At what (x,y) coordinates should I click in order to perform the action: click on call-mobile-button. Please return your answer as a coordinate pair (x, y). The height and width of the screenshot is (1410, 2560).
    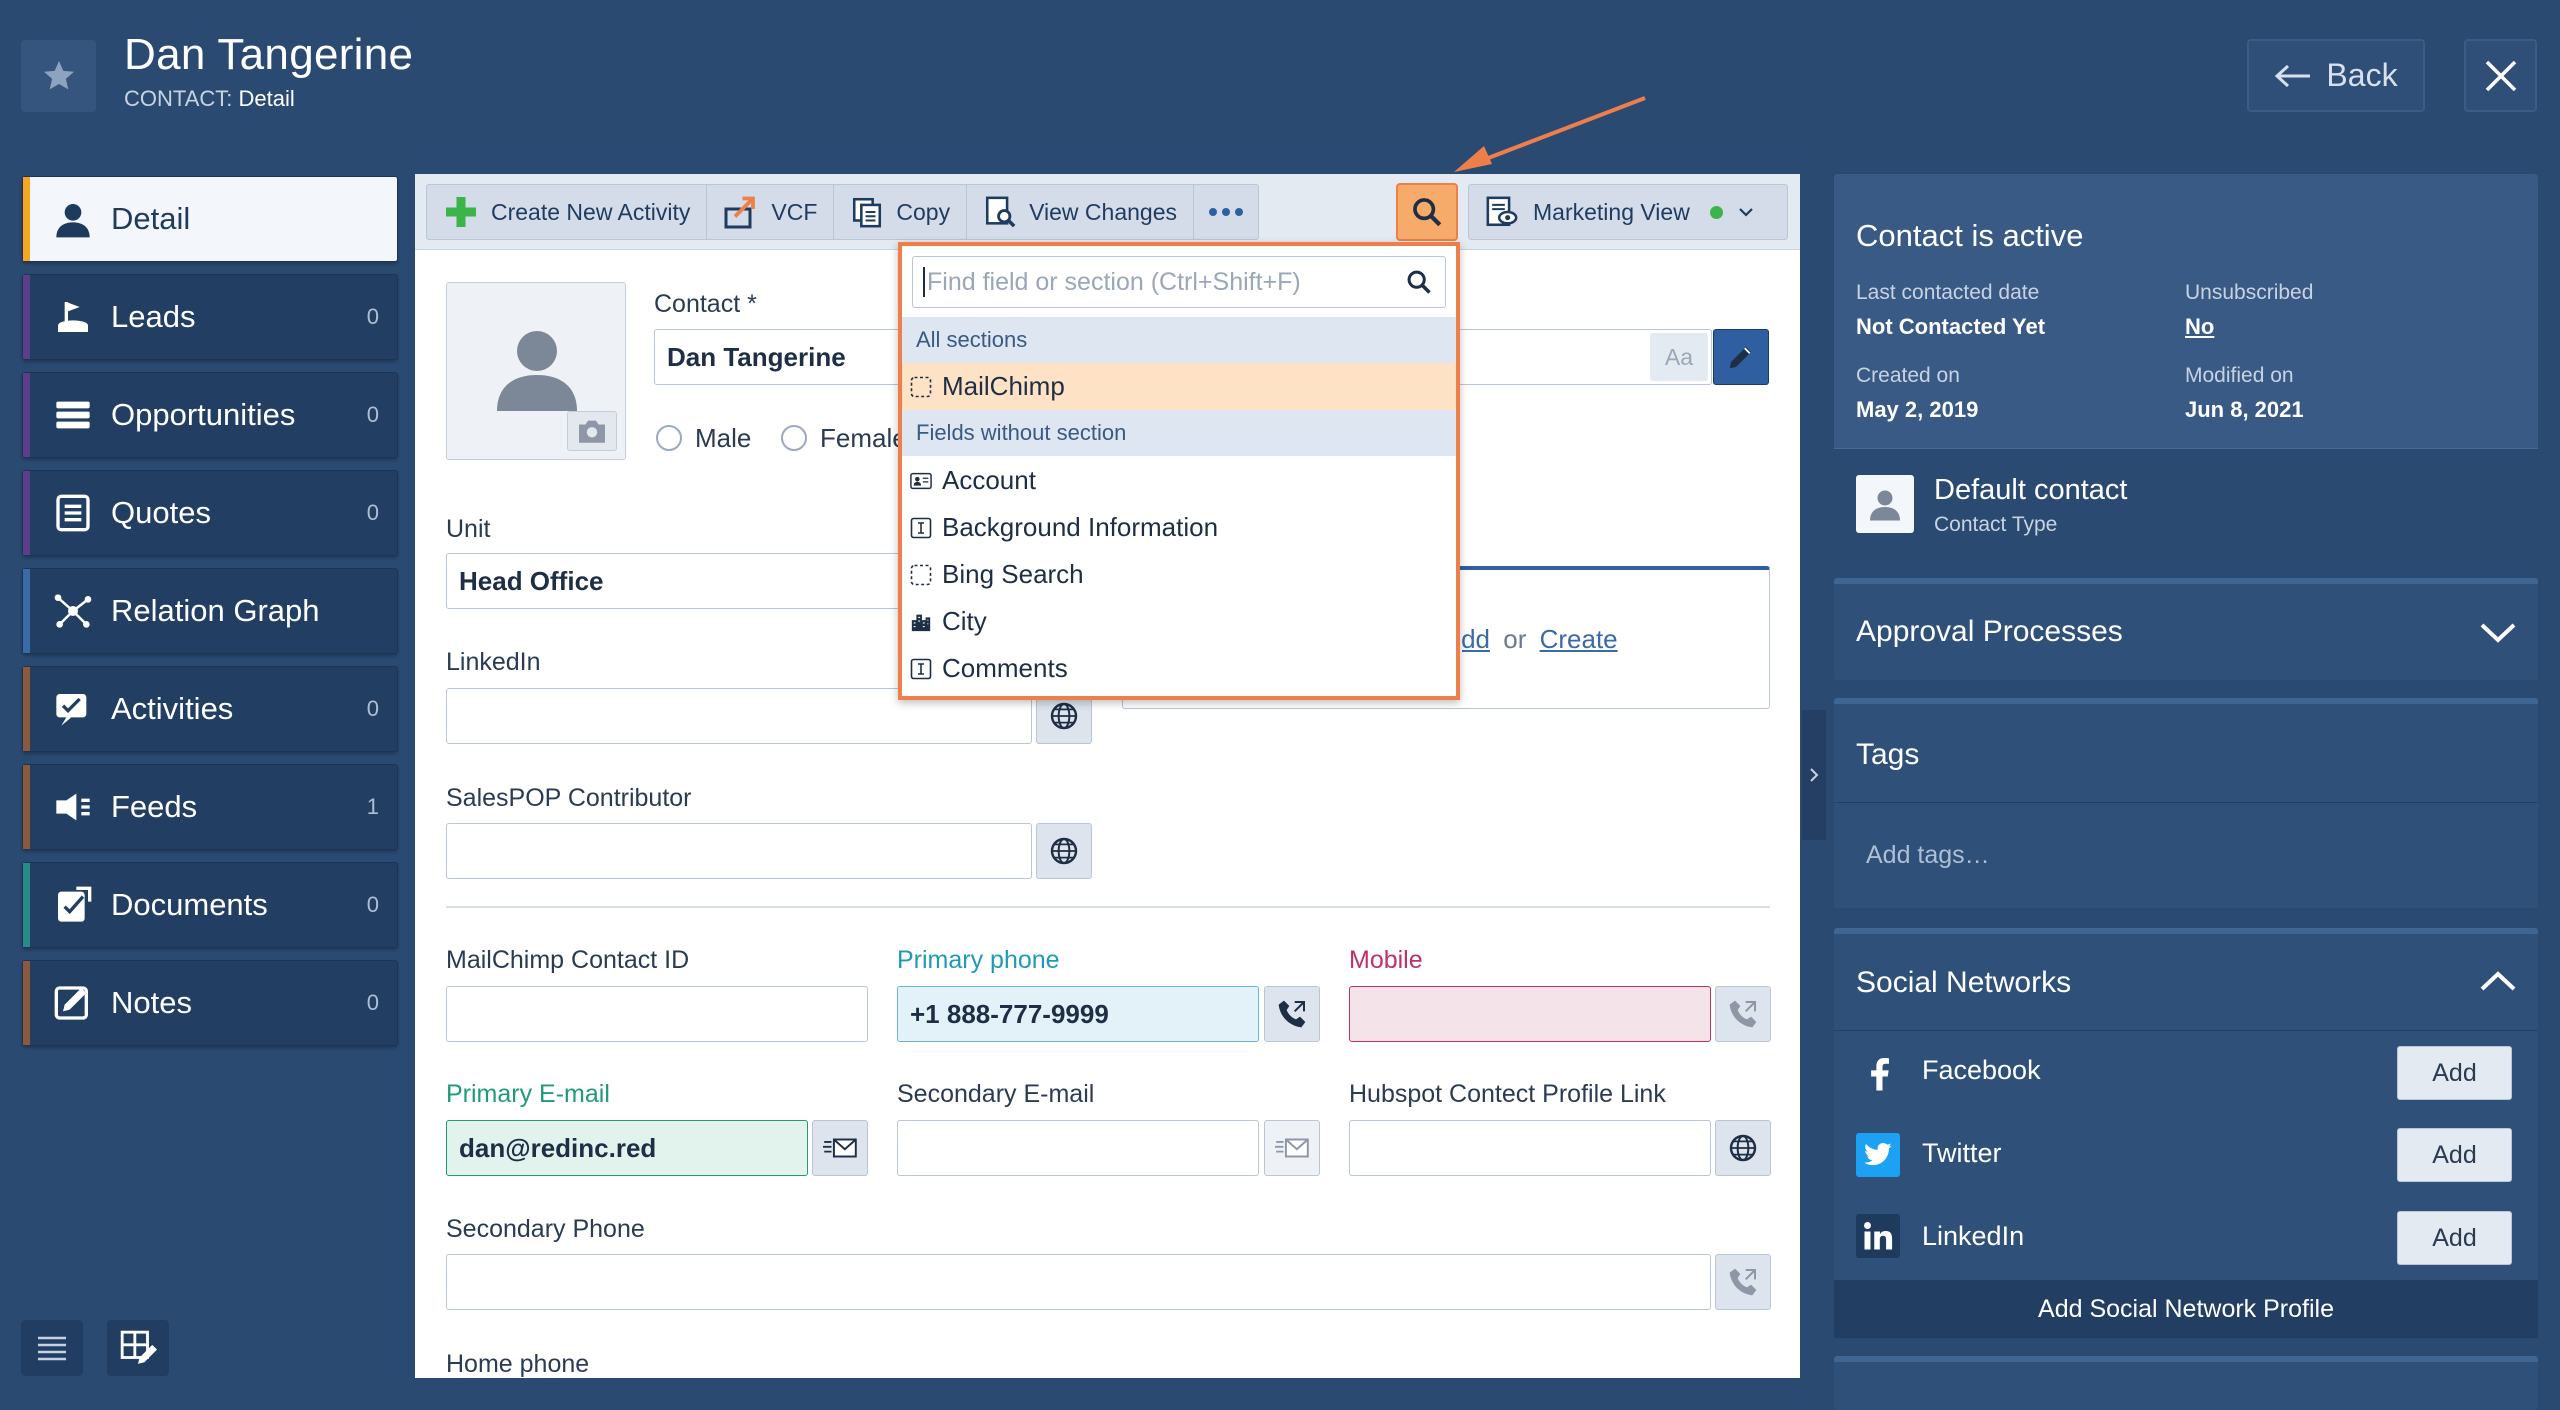
    Looking at the image, I should click on (1743, 1014).